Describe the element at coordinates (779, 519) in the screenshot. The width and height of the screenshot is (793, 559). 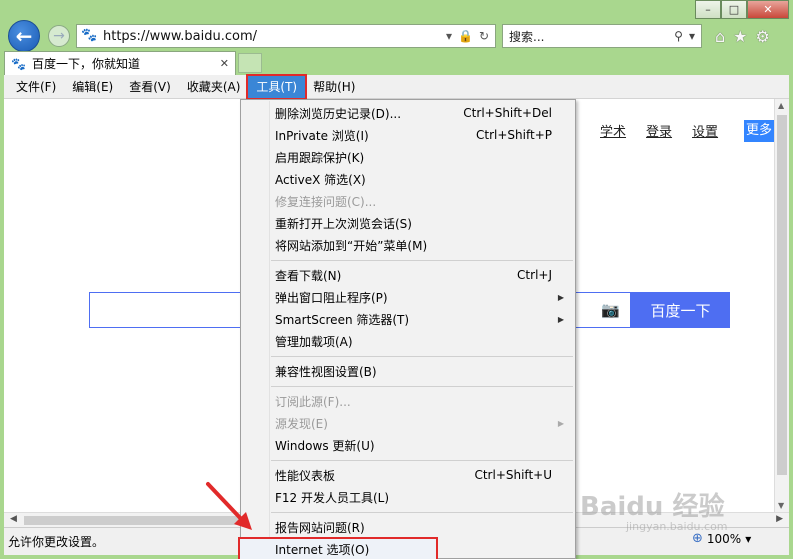
I see `scroll-right-icon: ▶` at that location.